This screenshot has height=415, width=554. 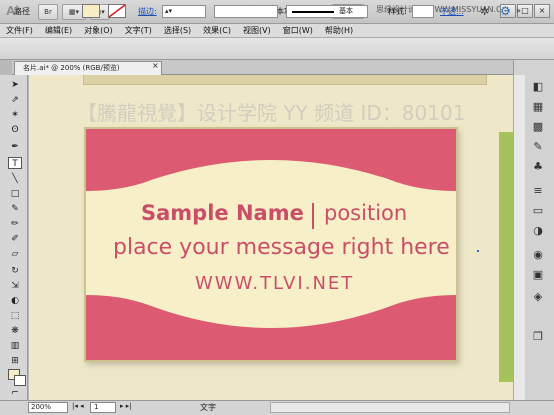 I want to click on menu-type: 文字(T), so click(x=138, y=31).